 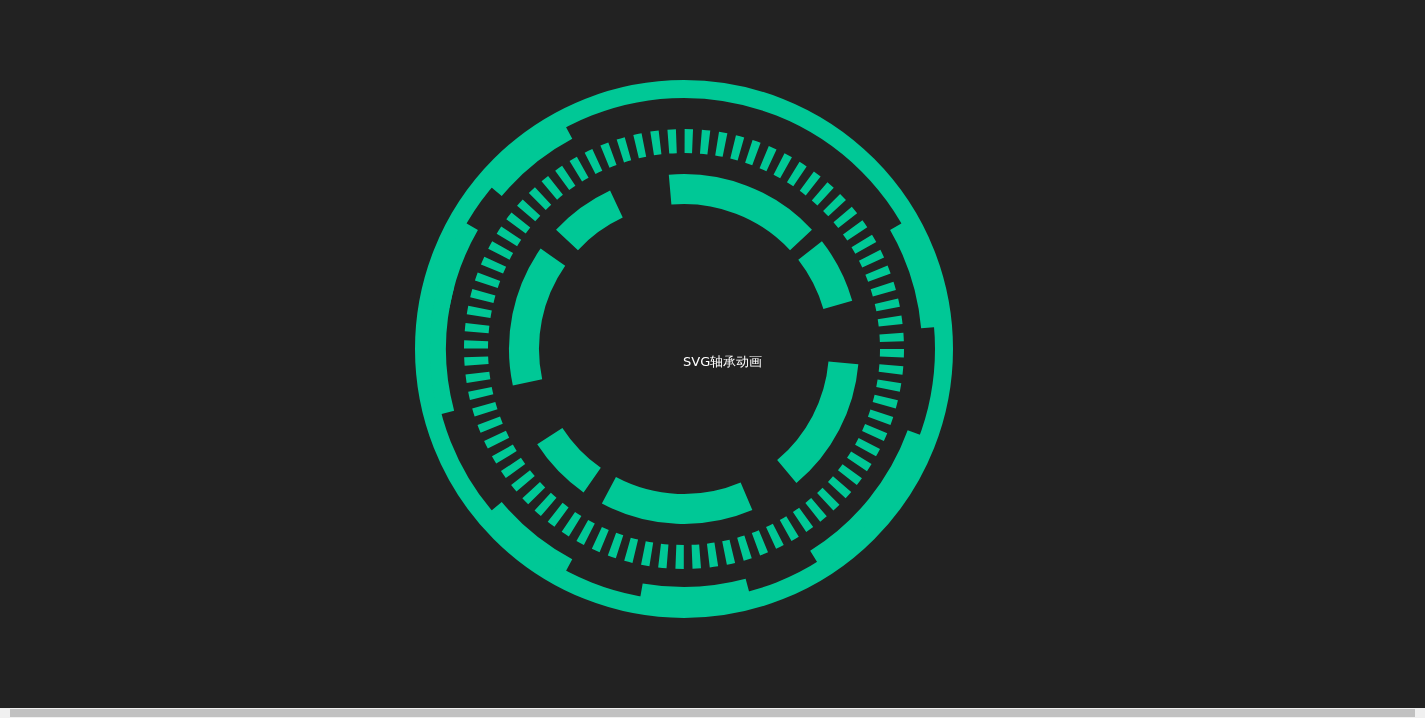 I want to click on horizontal-scrollbar, so click(x=712, y=713).